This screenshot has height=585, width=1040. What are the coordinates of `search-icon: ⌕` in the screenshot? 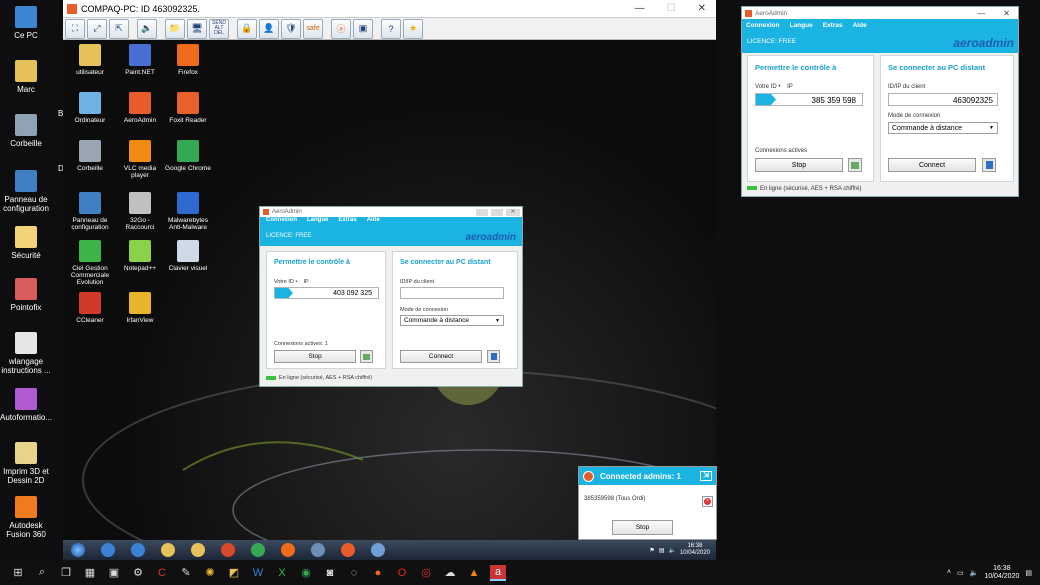 It's located at (42, 573).